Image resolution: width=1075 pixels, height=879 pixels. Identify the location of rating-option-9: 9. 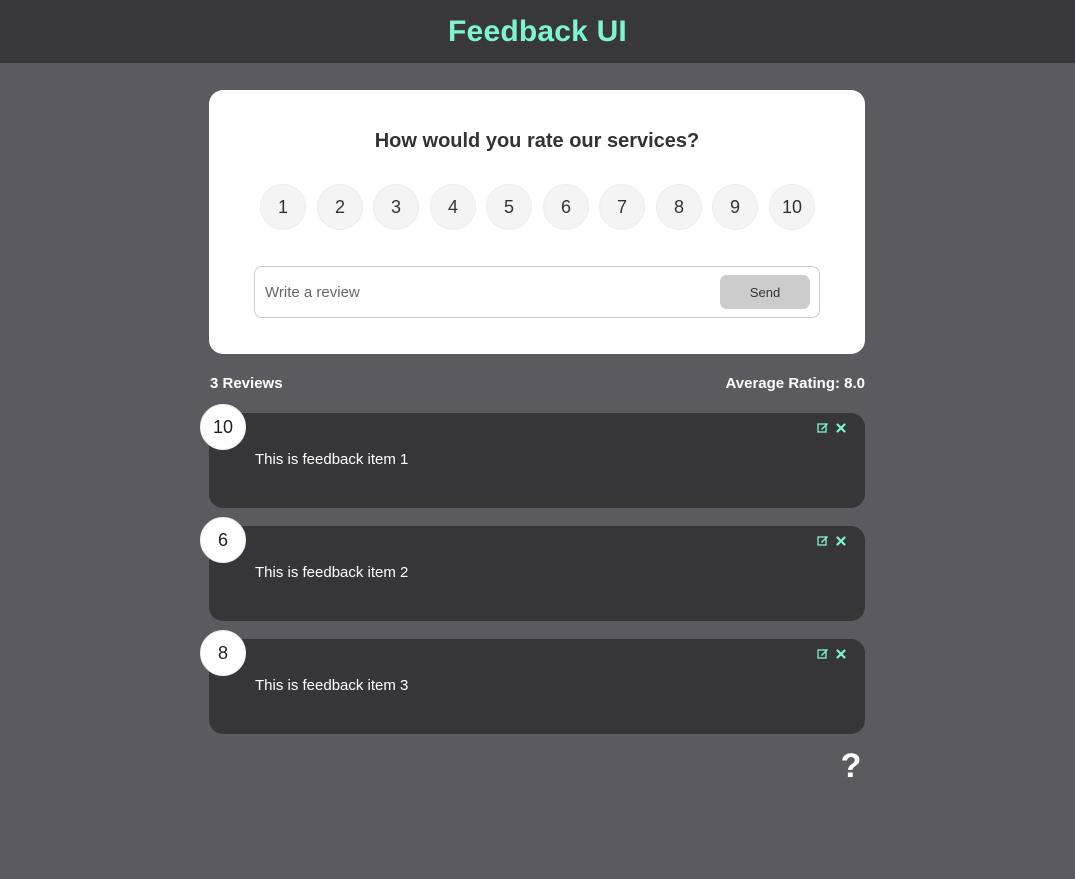
(735, 207).